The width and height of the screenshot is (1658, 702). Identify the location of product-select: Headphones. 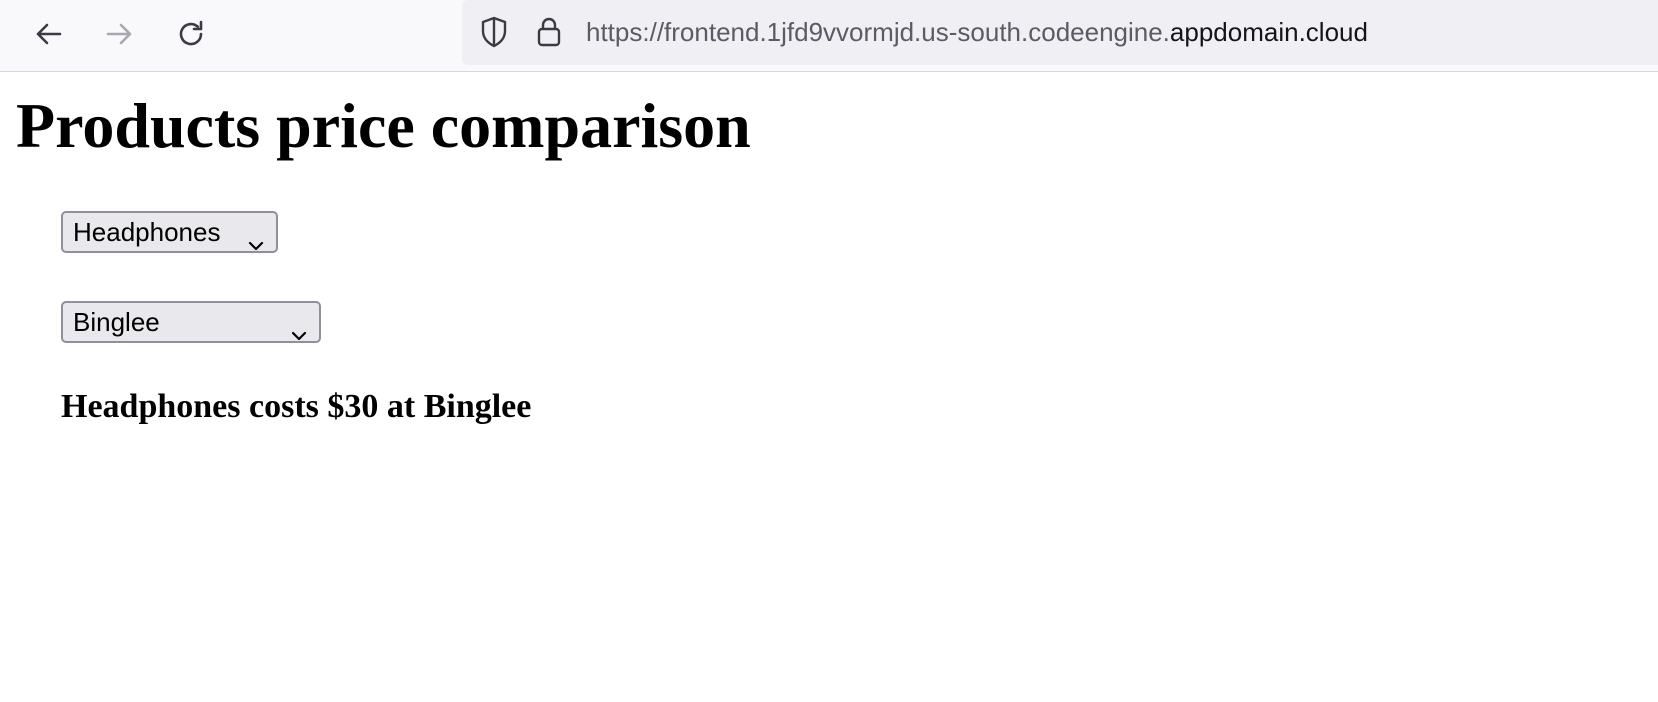
(169, 232).